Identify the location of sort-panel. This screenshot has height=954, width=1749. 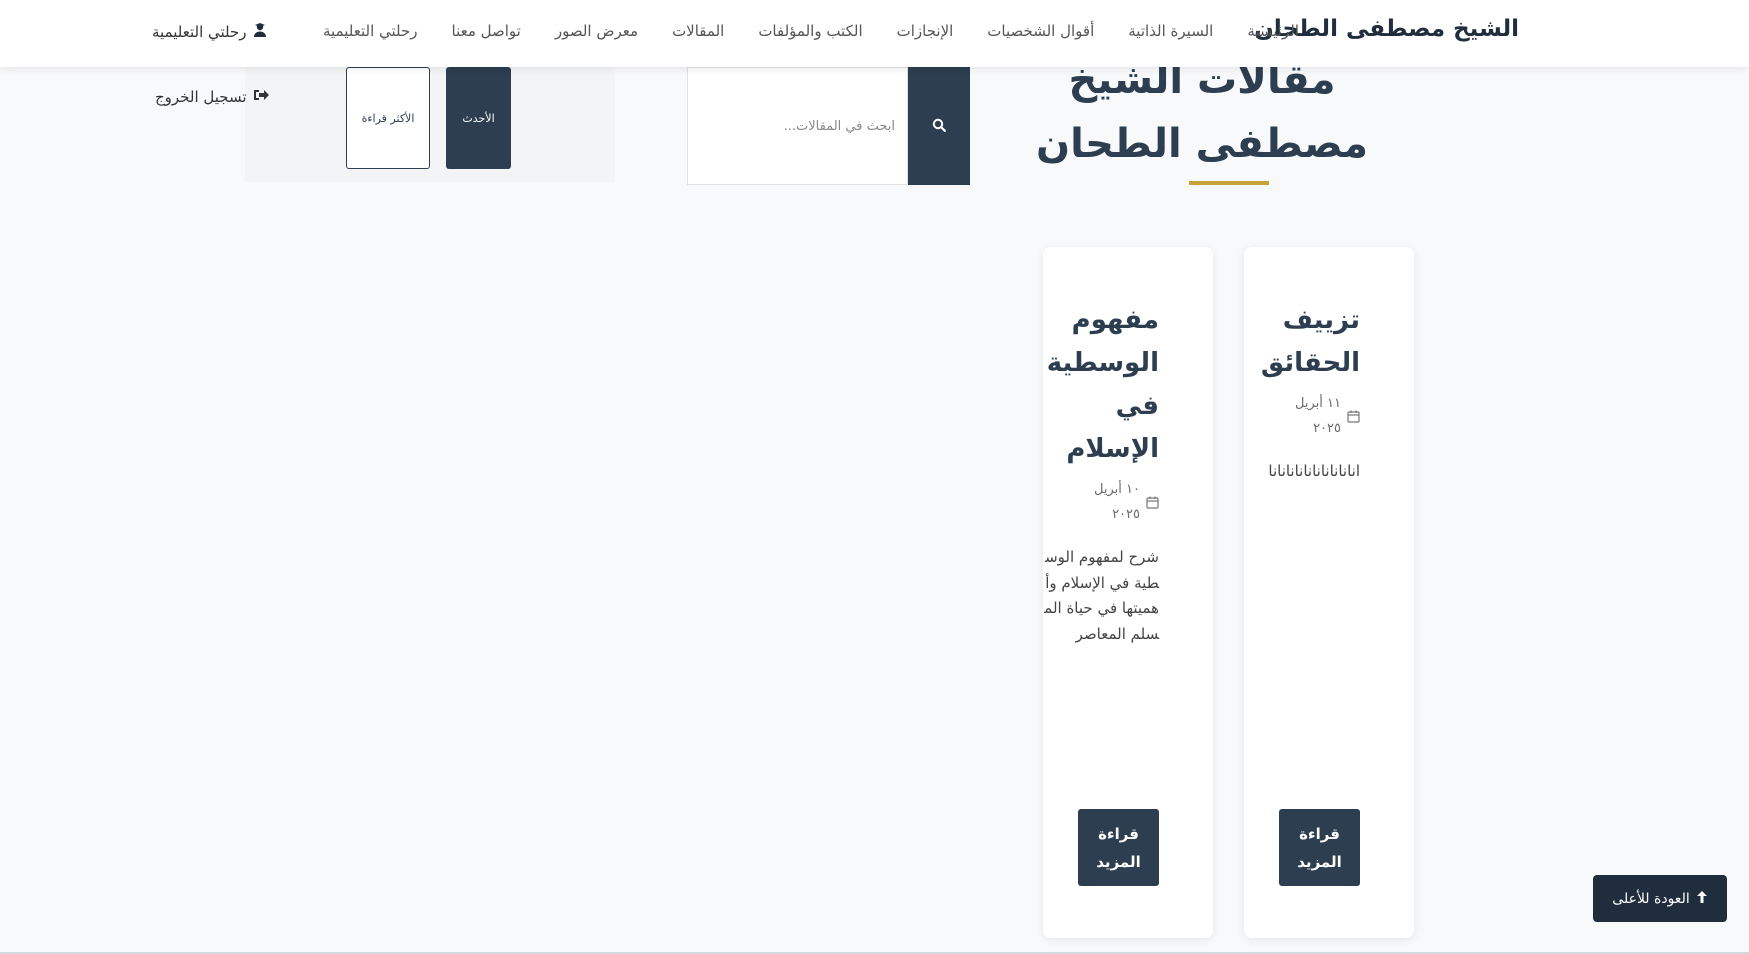
(430, 124).